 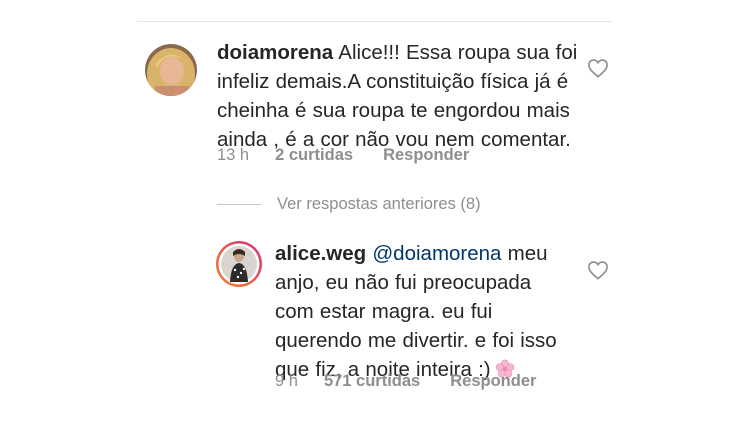 I want to click on reply-mention: @doiamorena, so click(x=436, y=253).